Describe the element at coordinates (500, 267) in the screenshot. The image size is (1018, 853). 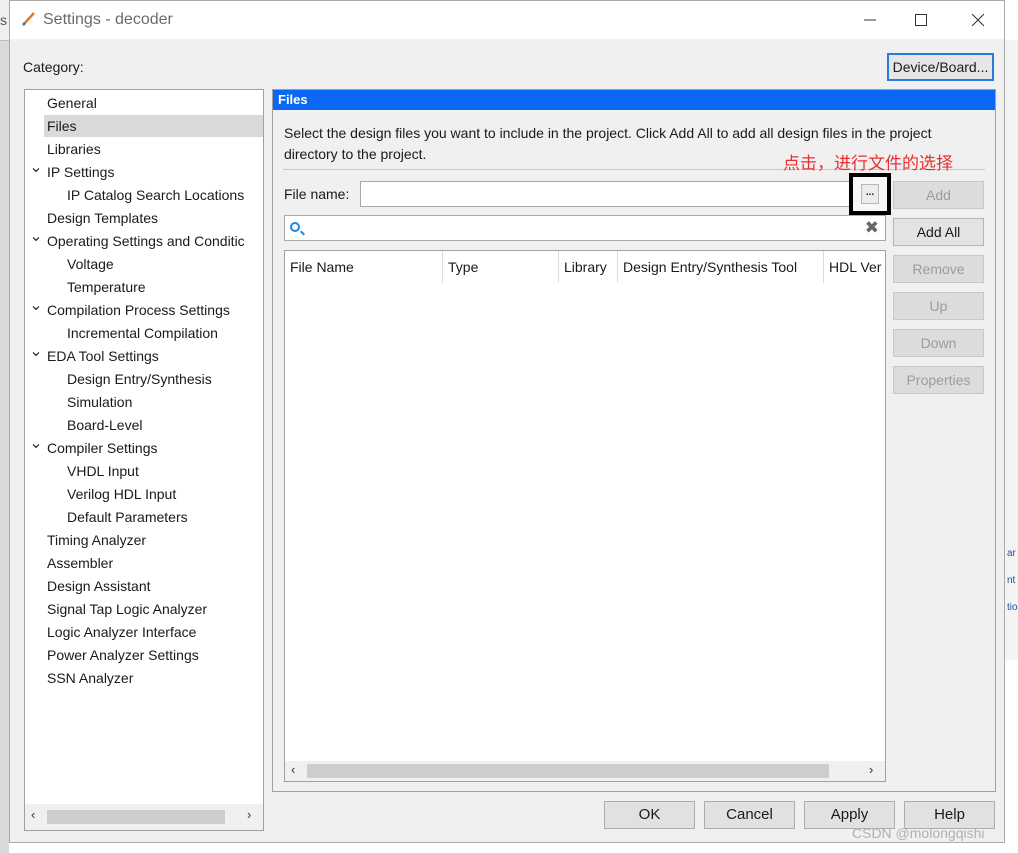
I see `column-header: Type` at that location.